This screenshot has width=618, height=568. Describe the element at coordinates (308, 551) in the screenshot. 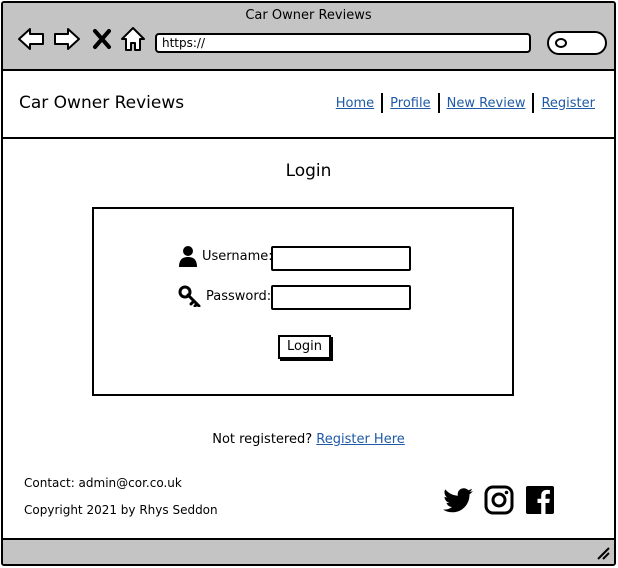

I see `status-bar` at that location.